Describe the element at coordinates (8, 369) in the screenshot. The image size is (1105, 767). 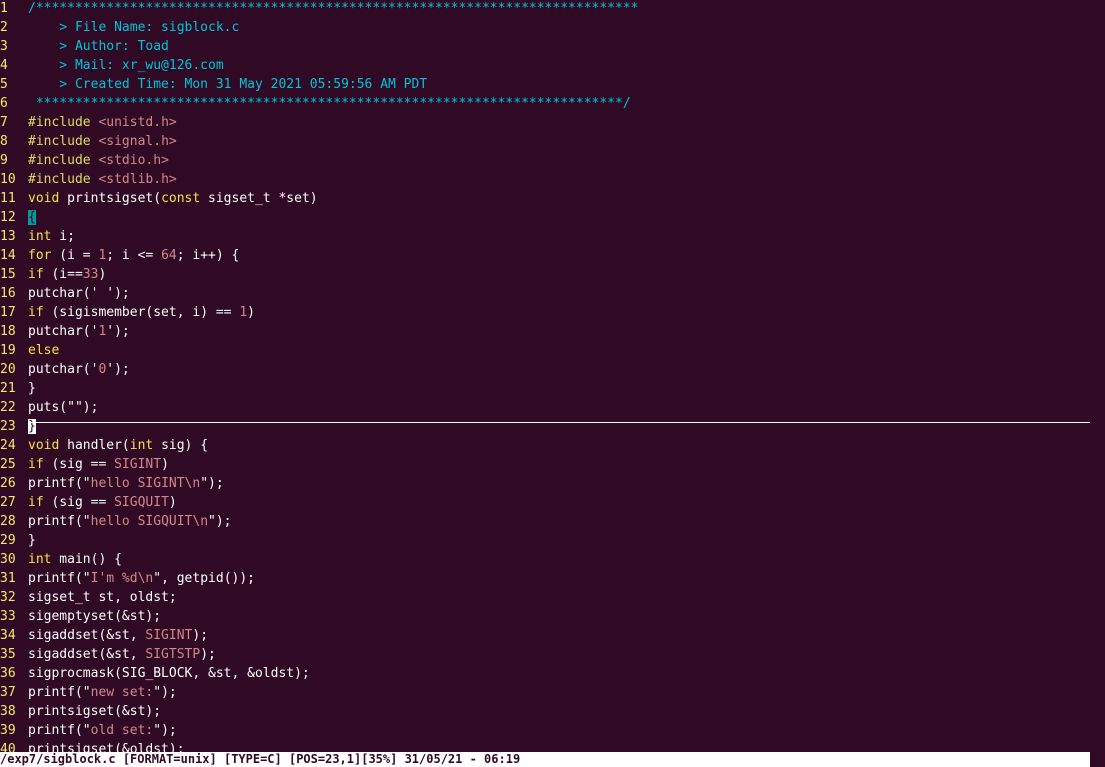
I see `line-number: 20` at that location.